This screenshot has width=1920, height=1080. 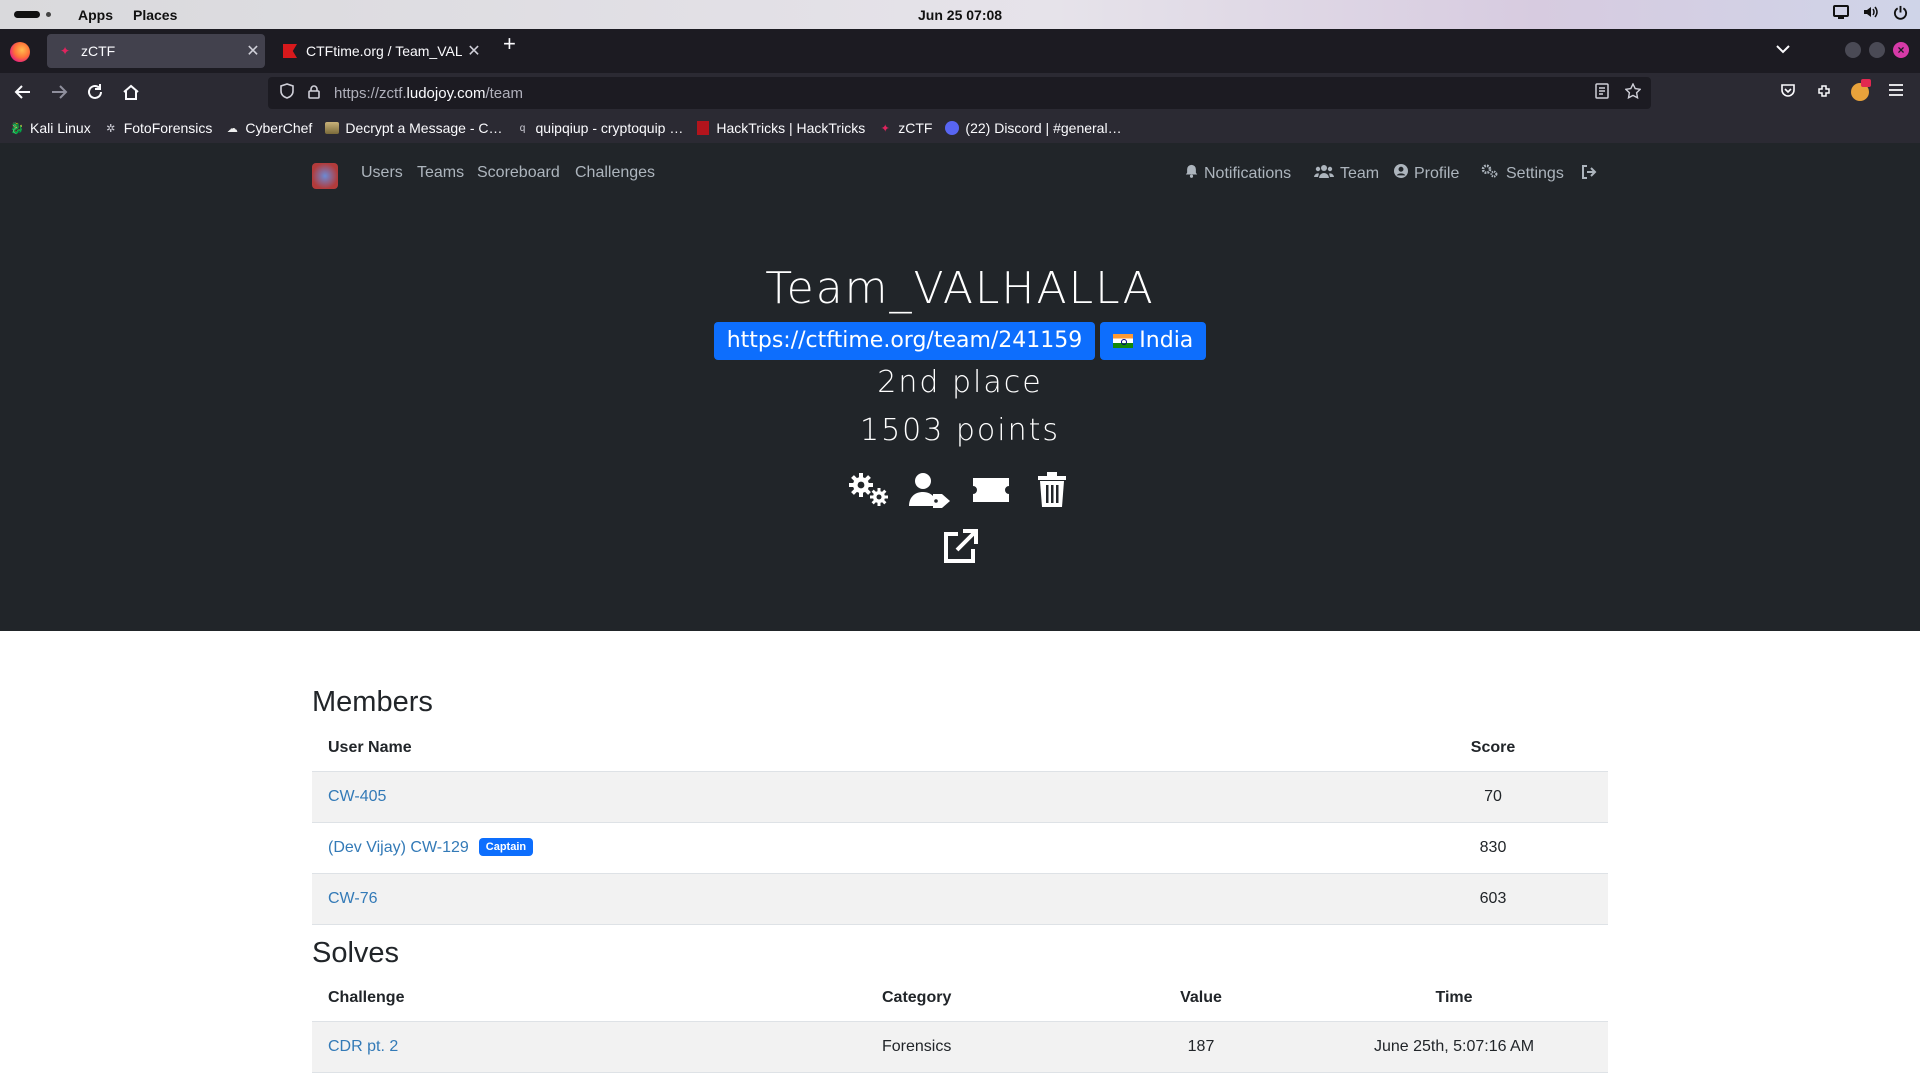 I want to click on country-label: India, so click(x=1166, y=340).